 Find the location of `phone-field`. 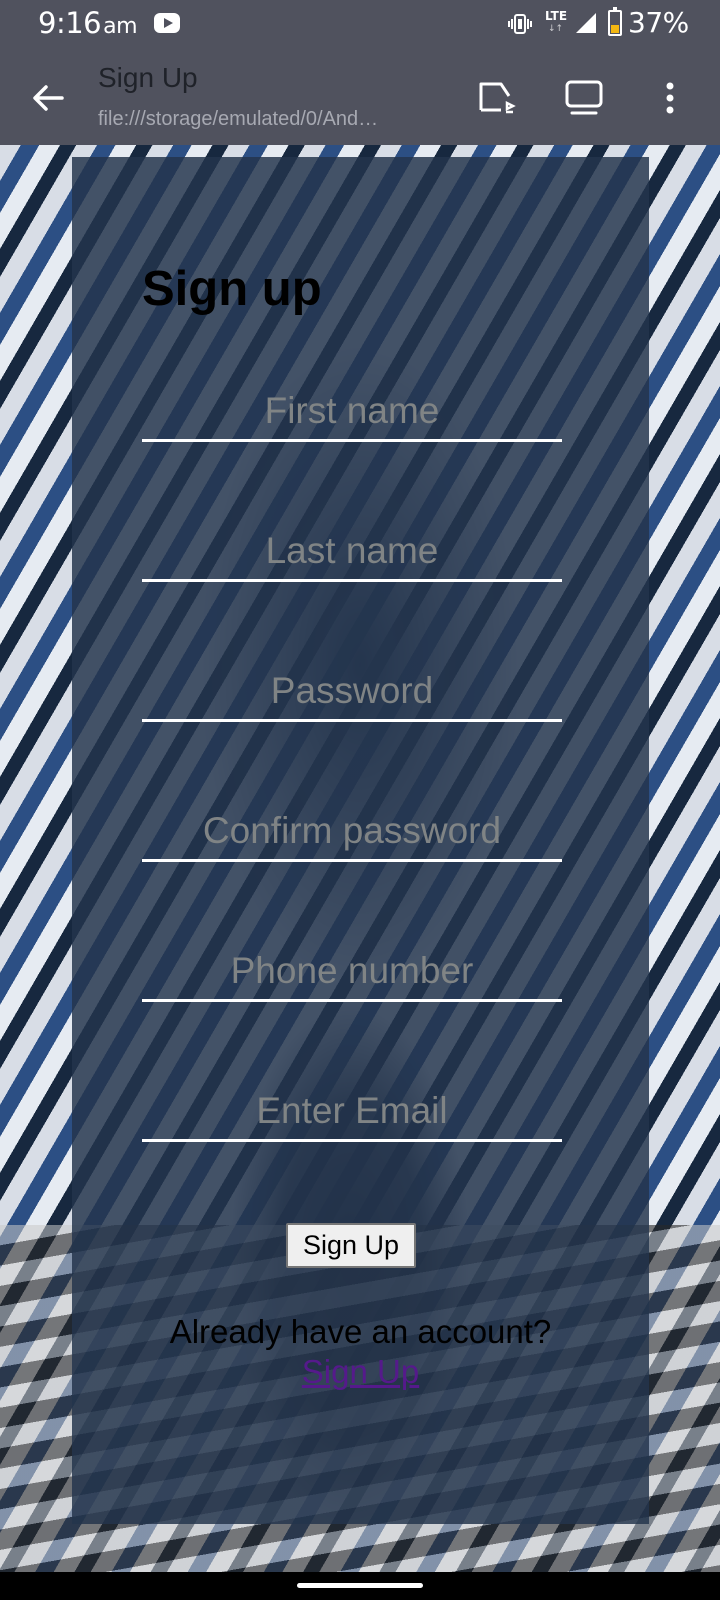

phone-field is located at coordinates (352, 972).